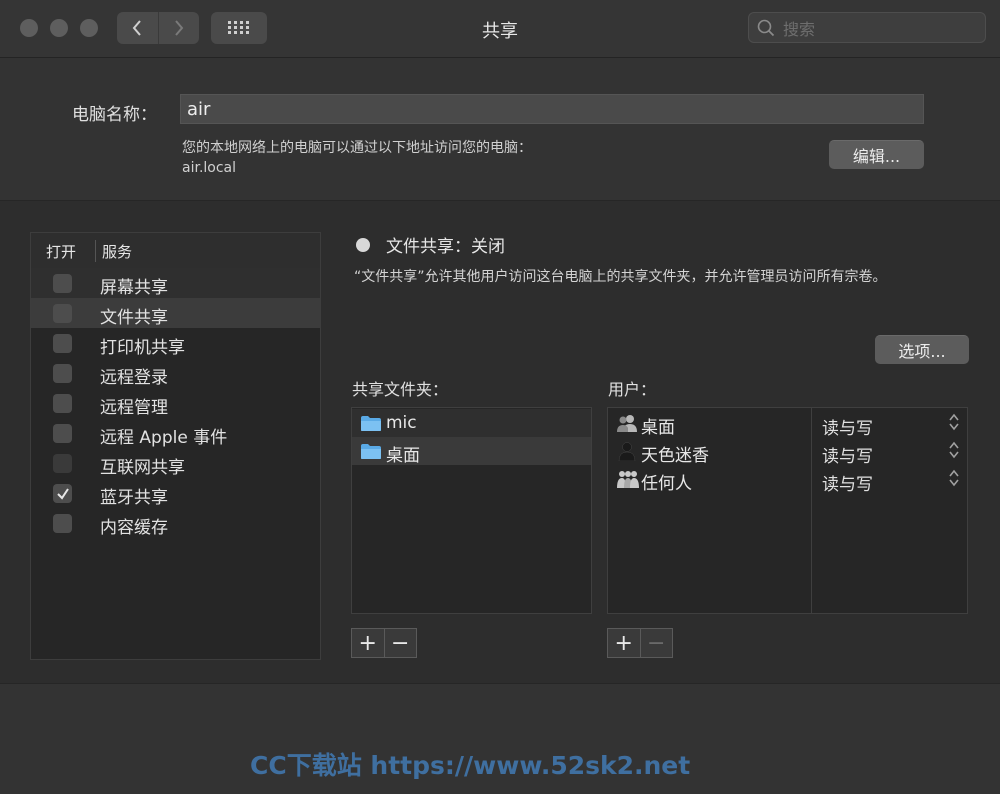 The height and width of the screenshot is (794, 1000). Describe the element at coordinates (627, 453) in the screenshot. I see `user-icon` at that location.